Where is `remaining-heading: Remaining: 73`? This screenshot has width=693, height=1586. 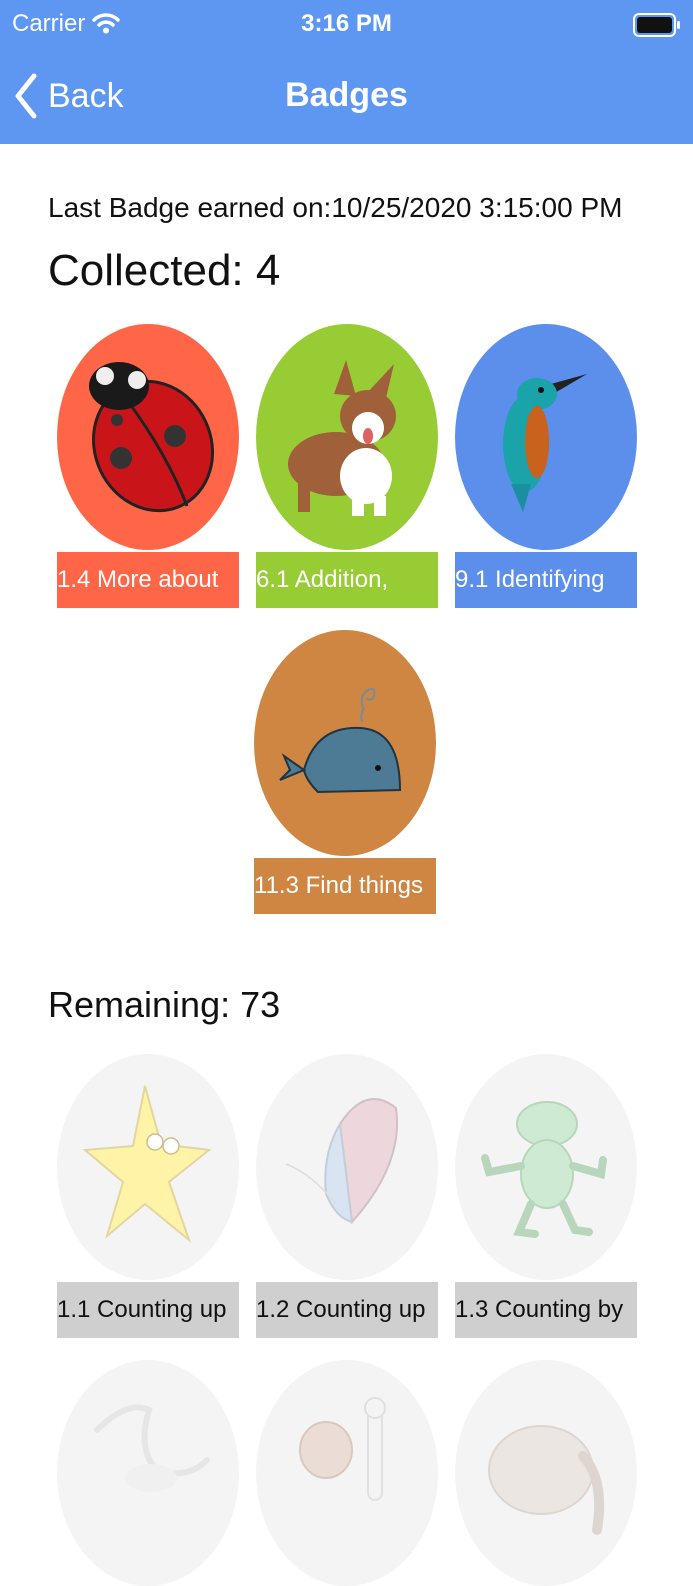 remaining-heading: Remaining: 73 is located at coordinates (164, 1004).